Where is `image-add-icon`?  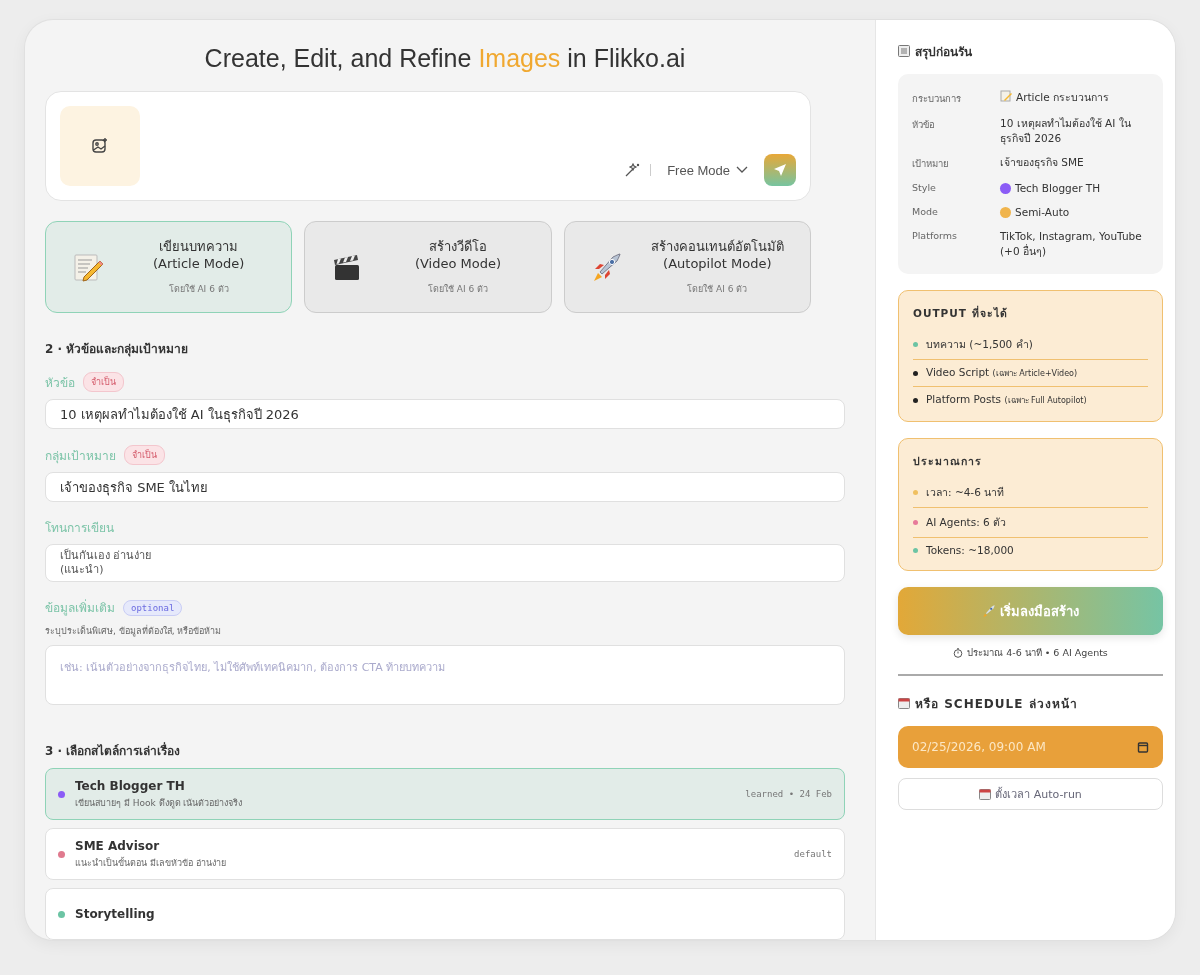 image-add-icon is located at coordinates (100, 146).